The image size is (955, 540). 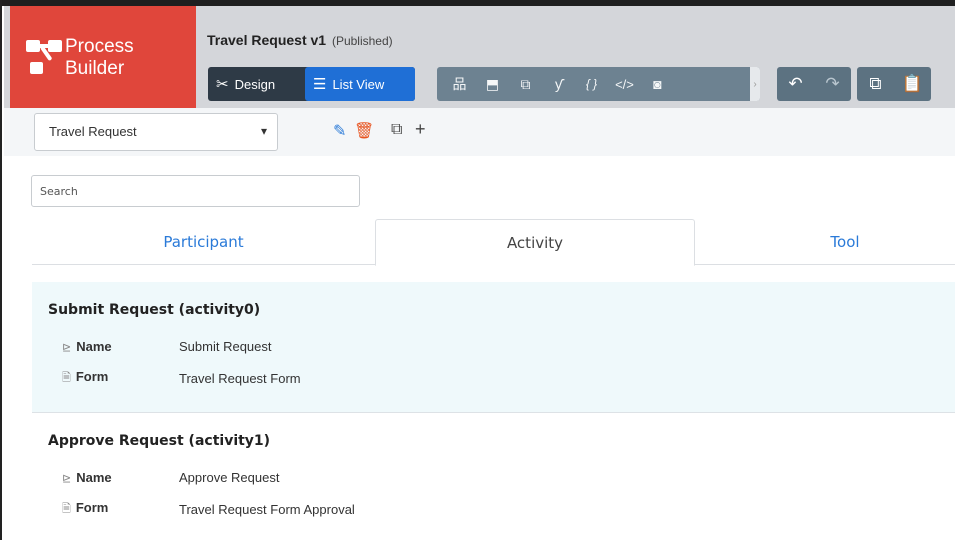 I want to click on redo-icon: ↷, so click(x=832, y=83).